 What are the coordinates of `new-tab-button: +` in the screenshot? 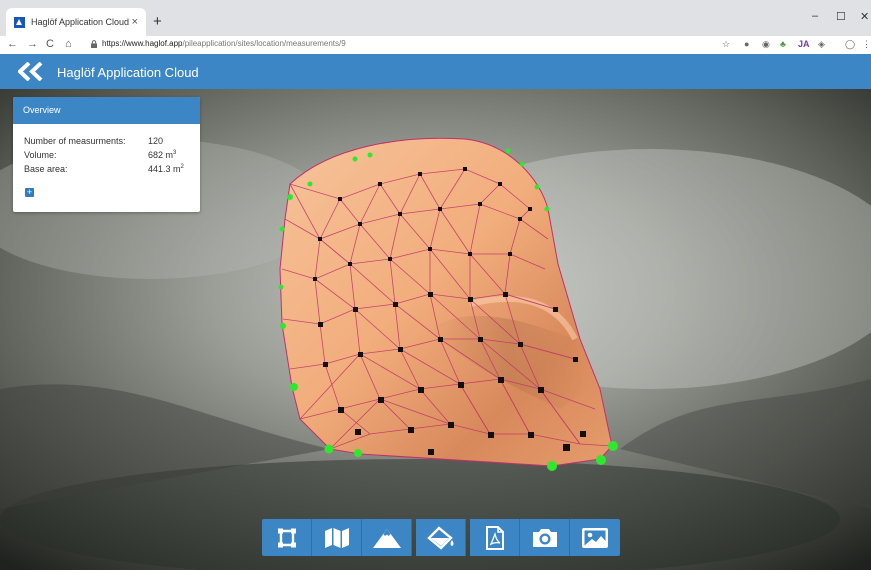 It's located at (157, 21).